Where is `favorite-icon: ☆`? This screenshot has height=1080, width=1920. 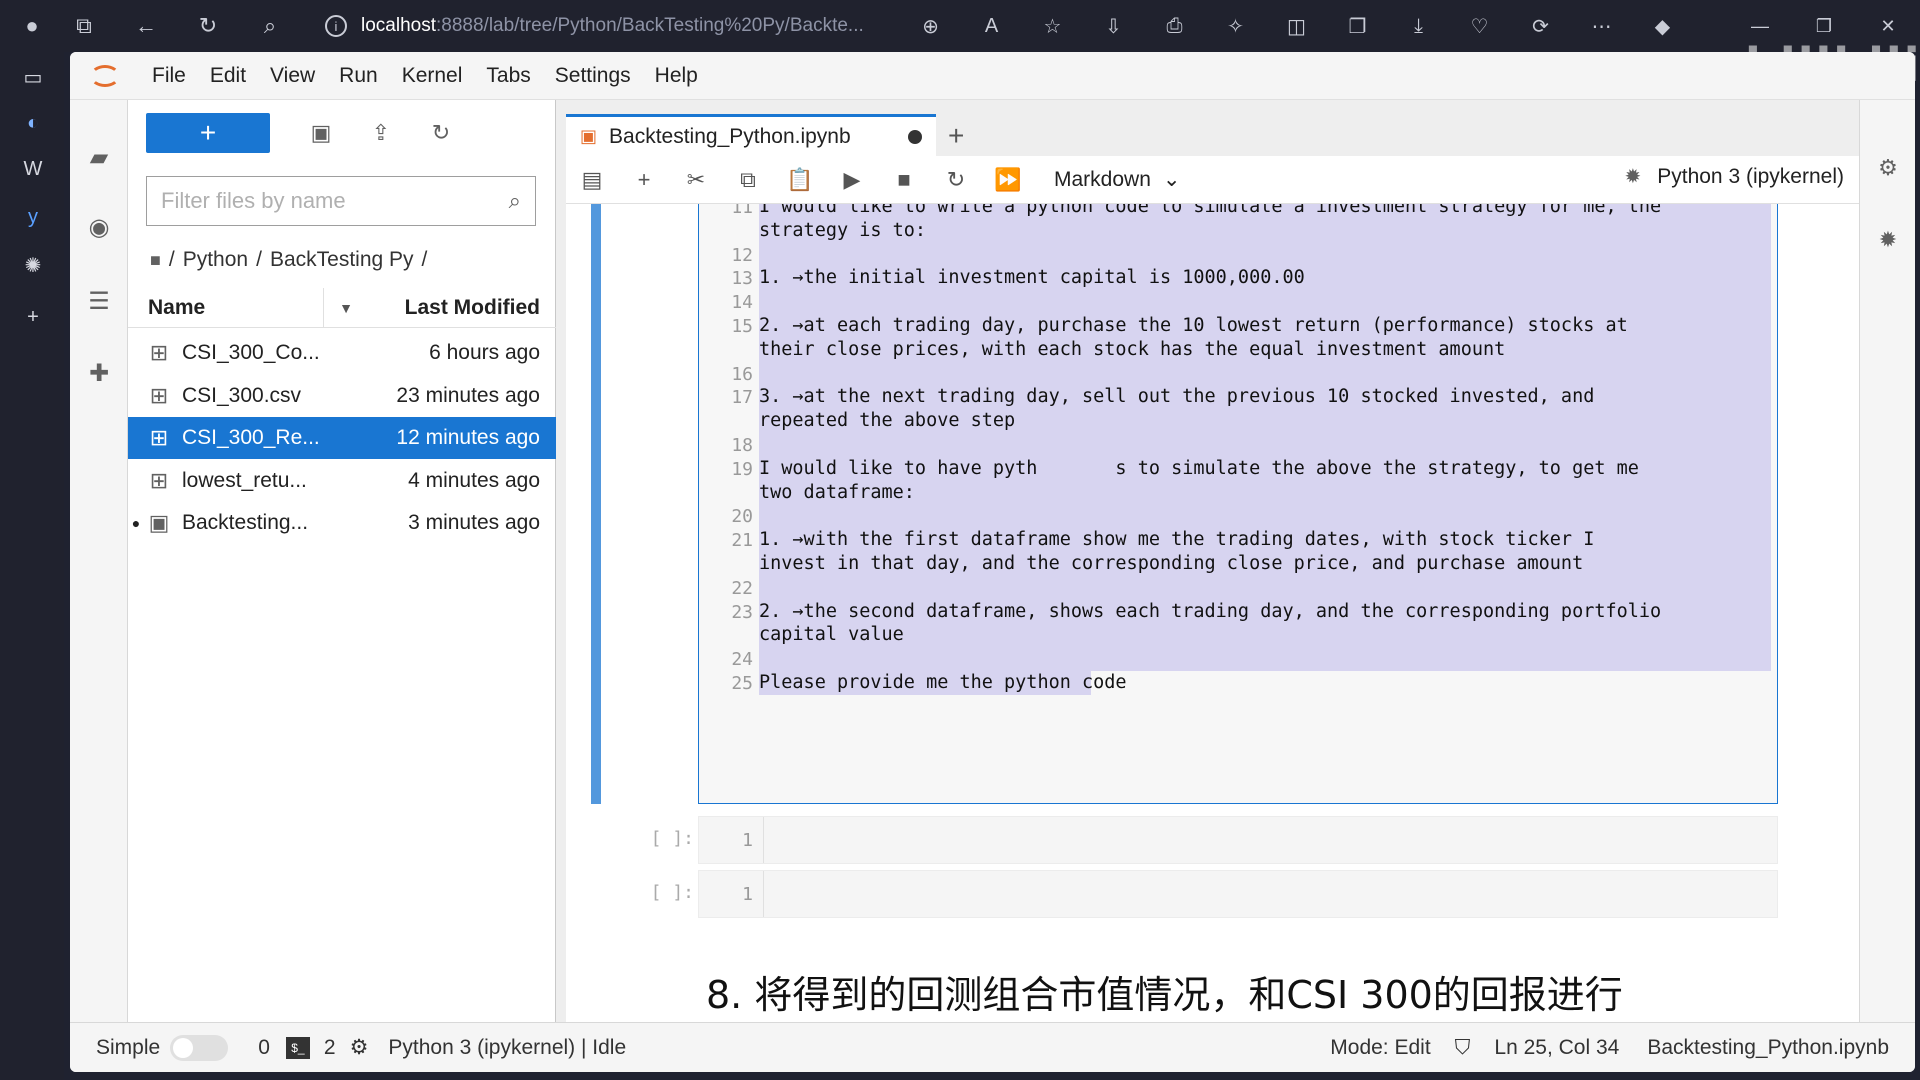
favorite-icon: ☆ is located at coordinates (1052, 26).